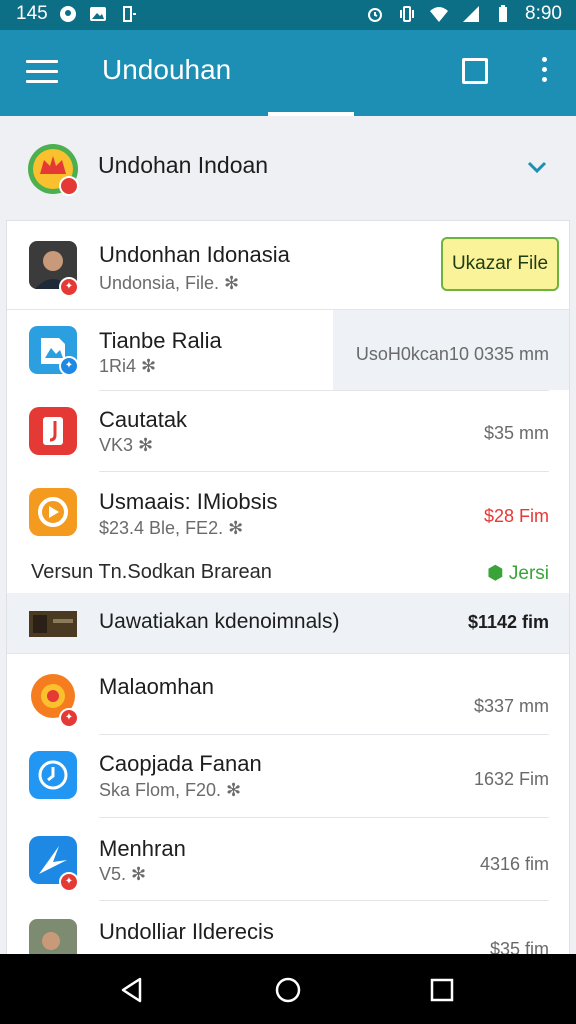  Describe the element at coordinates (69, 366) in the screenshot. I see `blue-badge-icon: ✦` at that location.